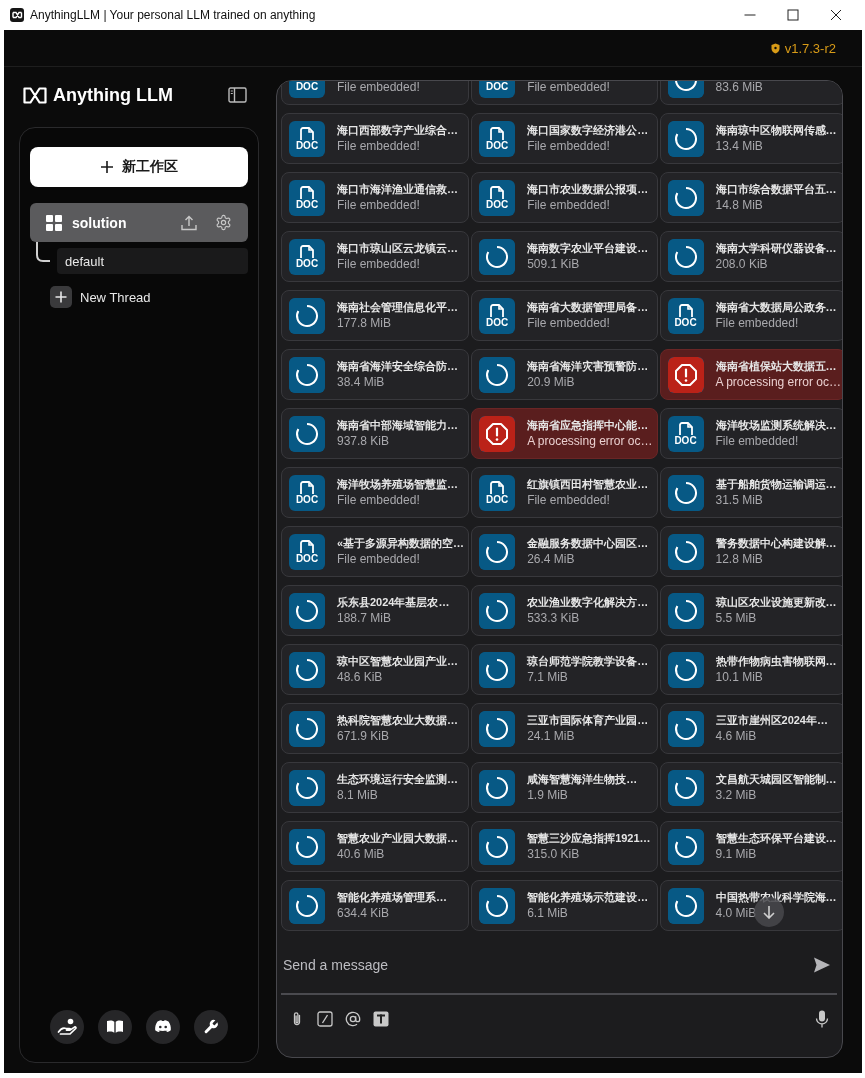  I want to click on workspace-item: solution, so click(139, 222).